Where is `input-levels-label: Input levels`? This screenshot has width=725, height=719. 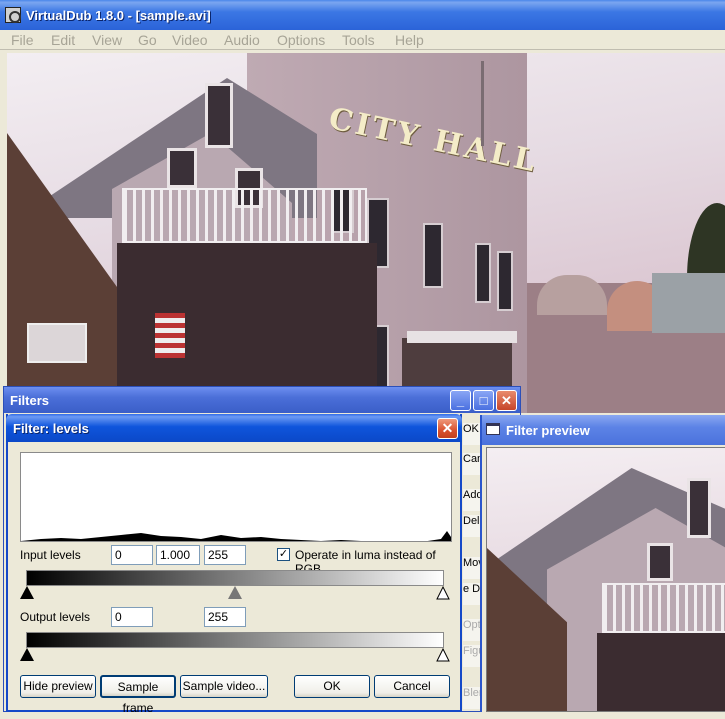
input-levels-label: Input levels is located at coordinates (50, 555).